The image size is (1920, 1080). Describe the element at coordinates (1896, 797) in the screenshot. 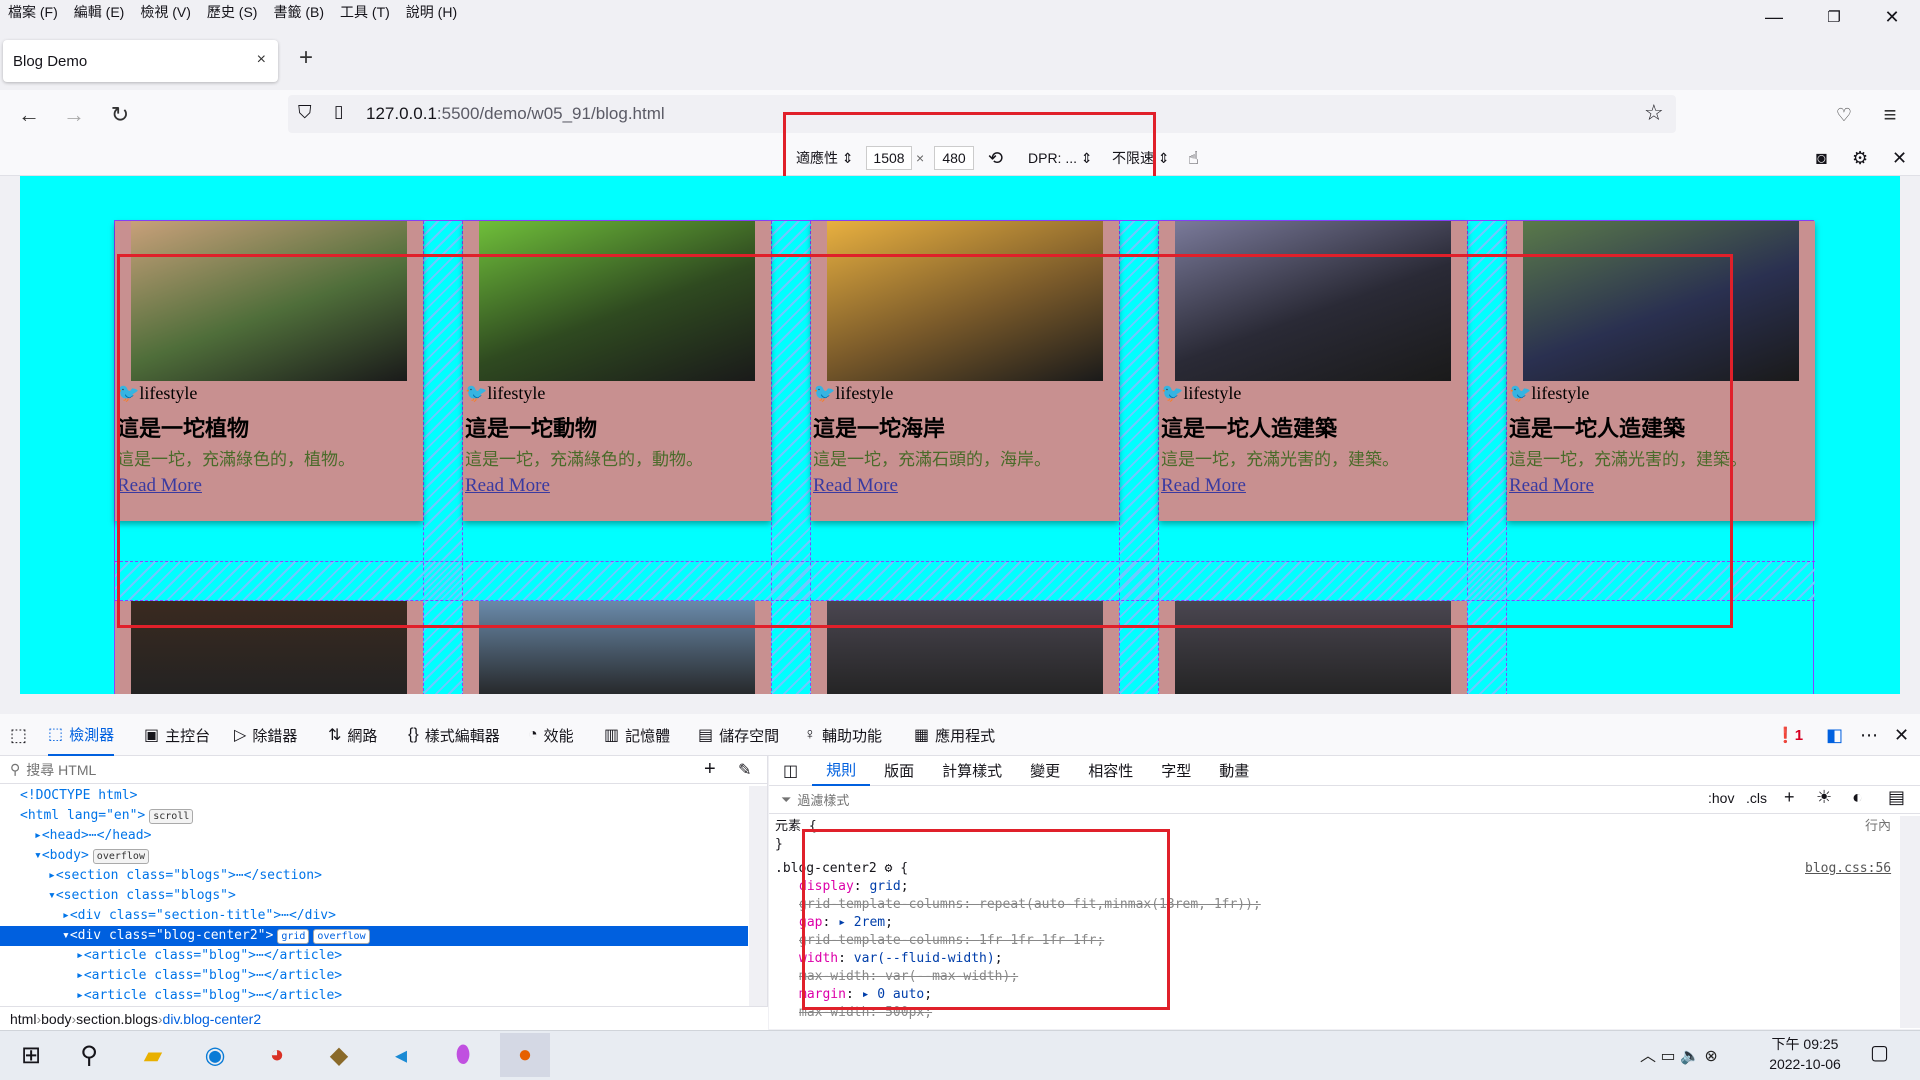

I see `print-media-icon: ▤` at that location.